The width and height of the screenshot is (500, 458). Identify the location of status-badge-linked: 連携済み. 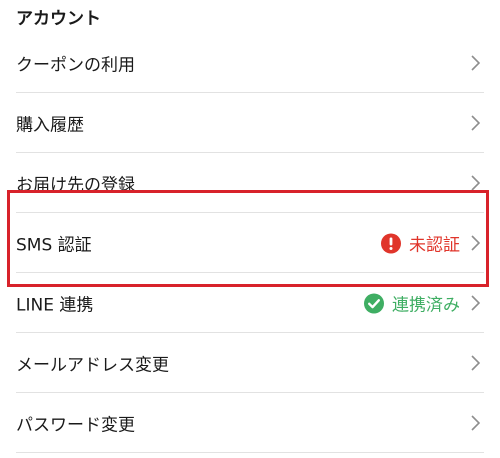
(412, 303).